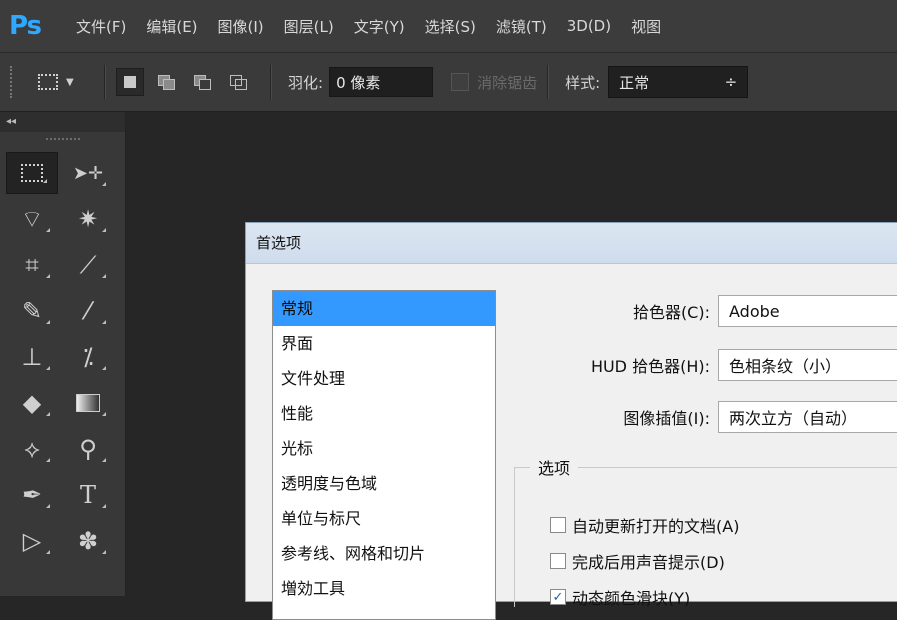 The width and height of the screenshot is (897, 620). I want to click on feather-input: 0 像素, so click(381, 82).